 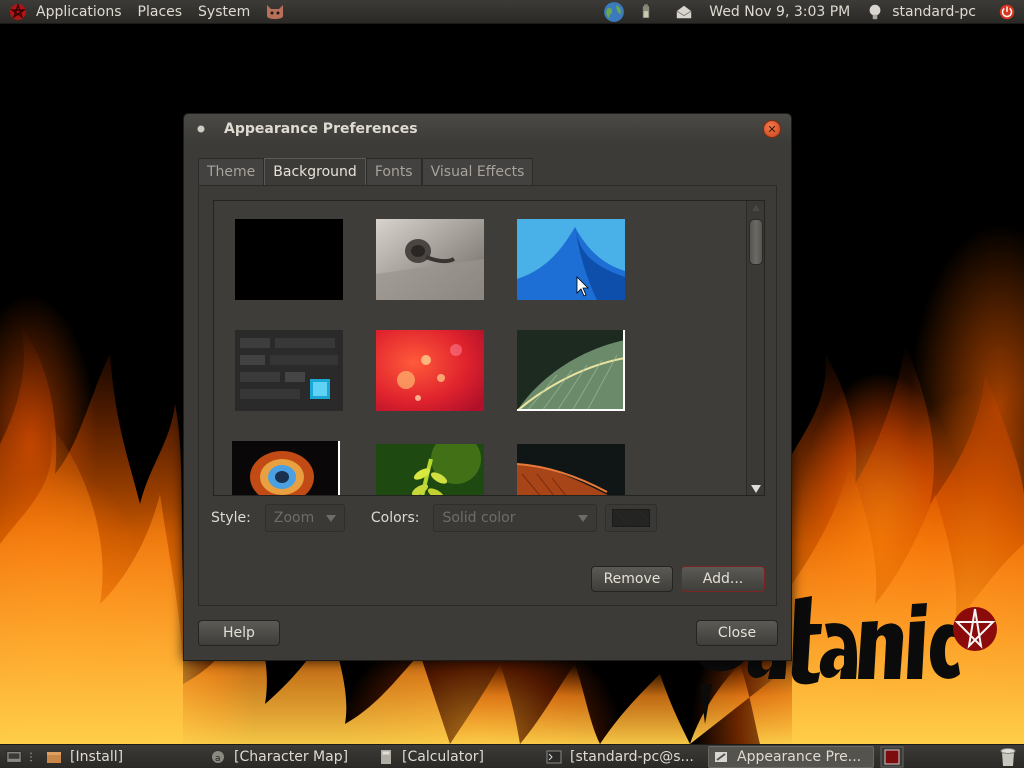 What do you see at coordinates (97, 756) in the screenshot?
I see `taskbar-item-label: [Install]` at bounding box center [97, 756].